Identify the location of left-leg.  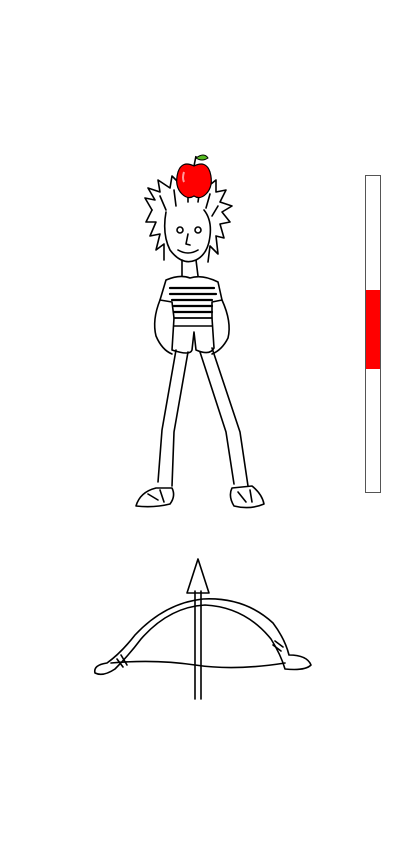
(173, 418).